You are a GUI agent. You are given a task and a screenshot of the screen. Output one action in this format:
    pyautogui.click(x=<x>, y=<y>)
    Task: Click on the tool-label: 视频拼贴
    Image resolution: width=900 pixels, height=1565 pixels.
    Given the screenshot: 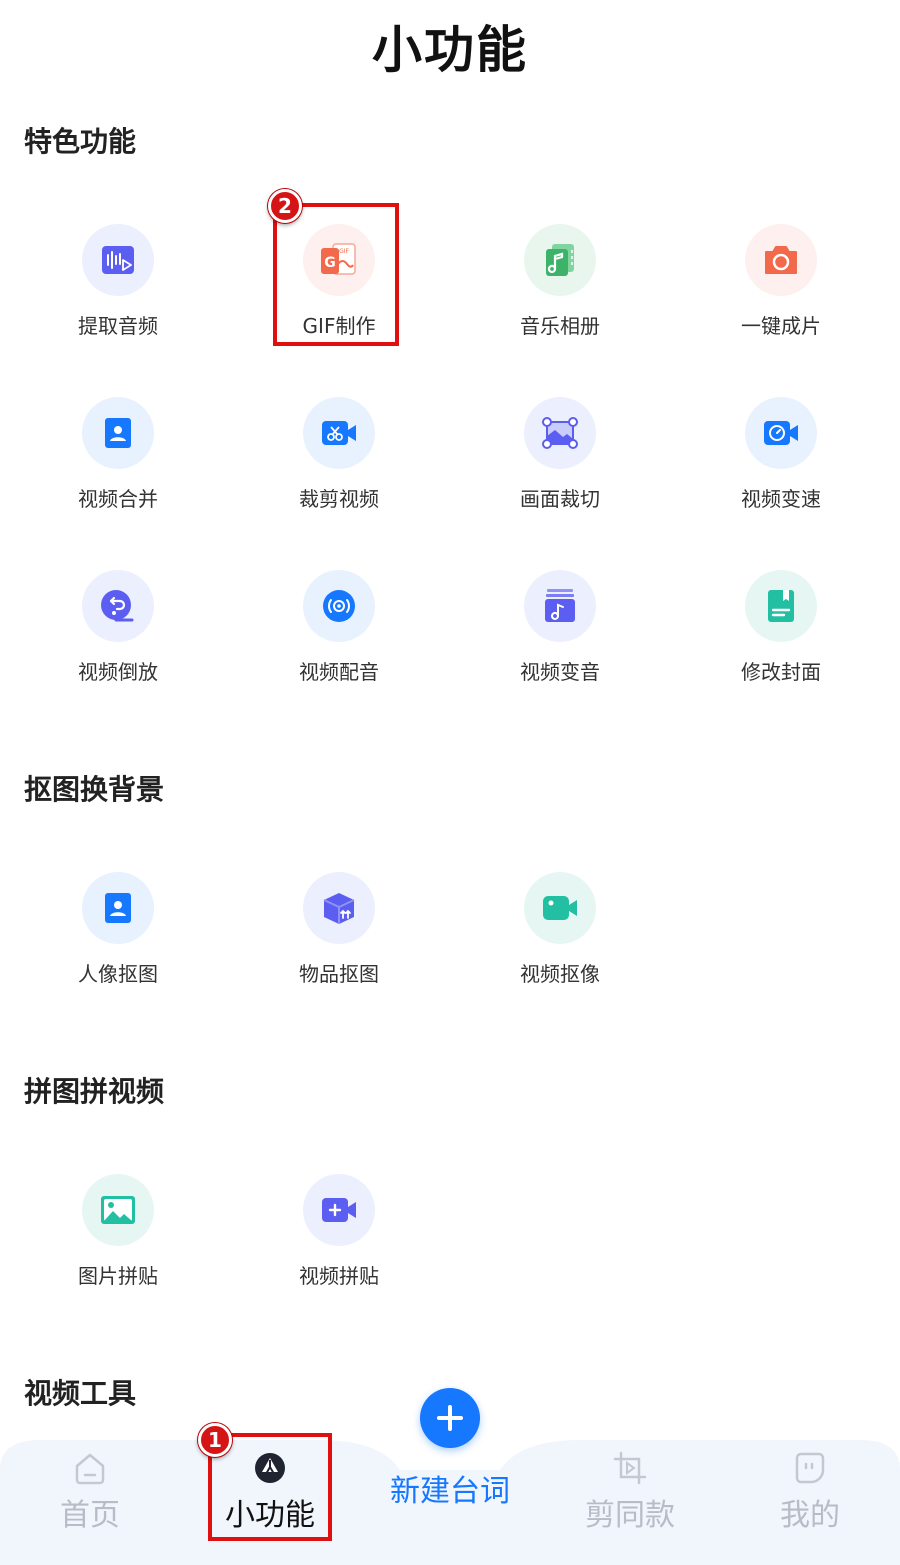 What is the action you would take?
    pyautogui.click(x=339, y=1276)
    